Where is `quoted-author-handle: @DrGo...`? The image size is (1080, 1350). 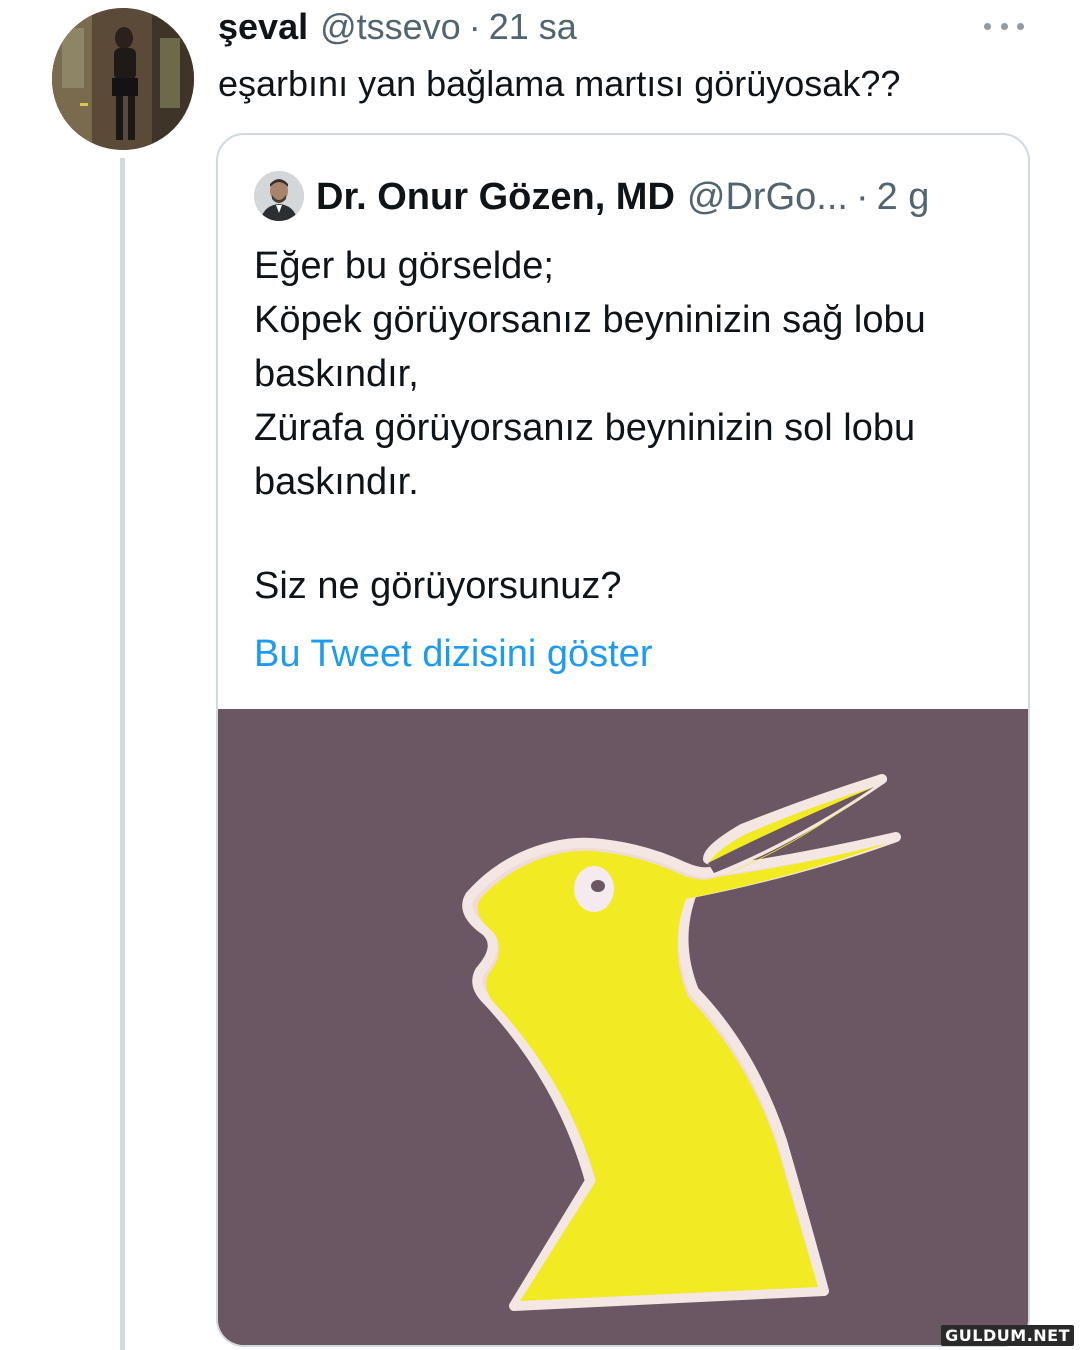 quoted-author-handle: @DrGo... is located at coordinates (767, 197).